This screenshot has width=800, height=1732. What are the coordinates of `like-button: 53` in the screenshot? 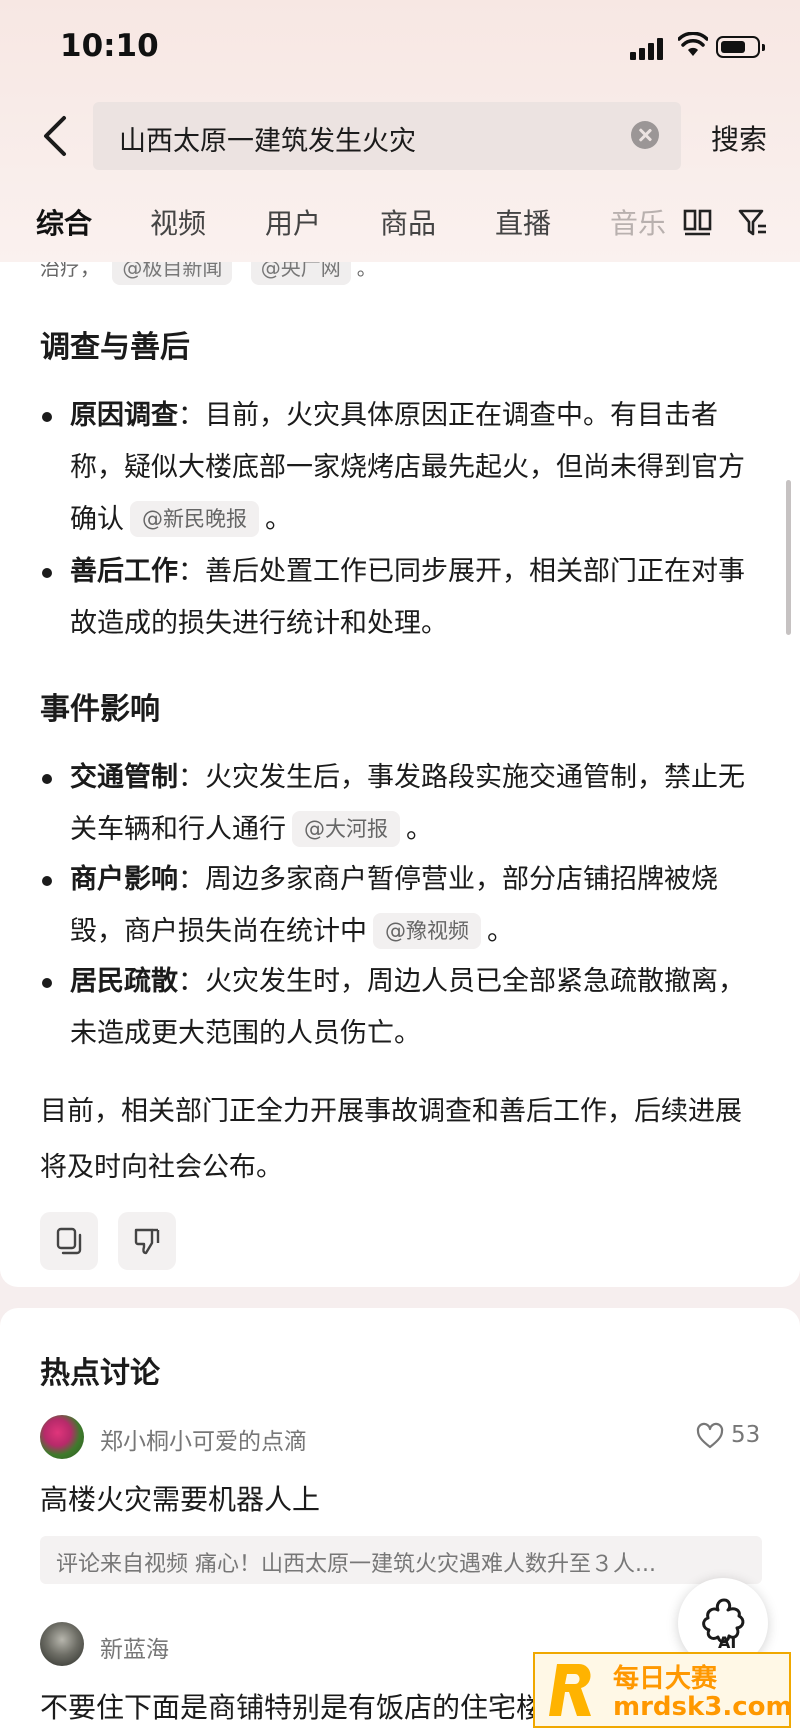 It's located at (730, 1437).